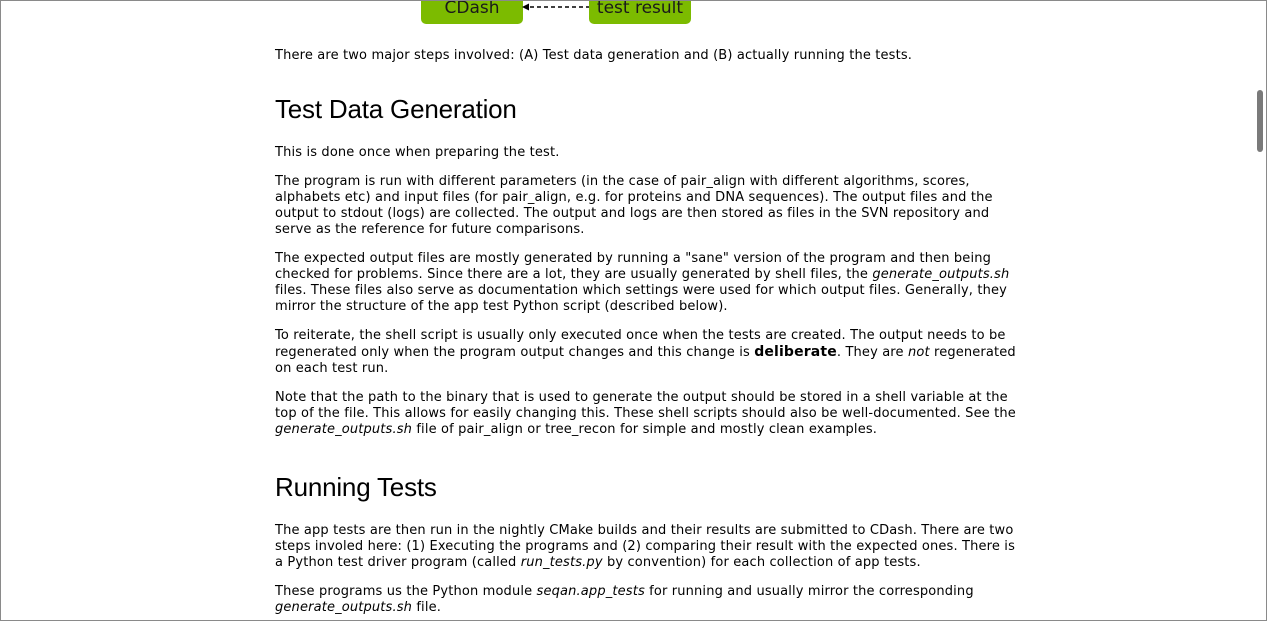 This screenshot has width=1267, height=621. I want to click on diagram-box-test-result-label: test result, so click(640, 9).